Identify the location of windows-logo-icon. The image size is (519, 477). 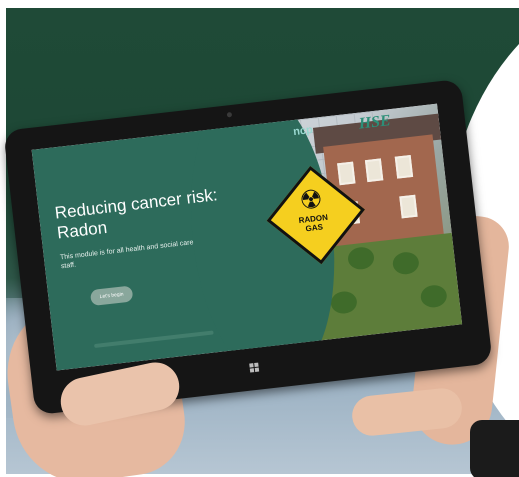
(254, 367).